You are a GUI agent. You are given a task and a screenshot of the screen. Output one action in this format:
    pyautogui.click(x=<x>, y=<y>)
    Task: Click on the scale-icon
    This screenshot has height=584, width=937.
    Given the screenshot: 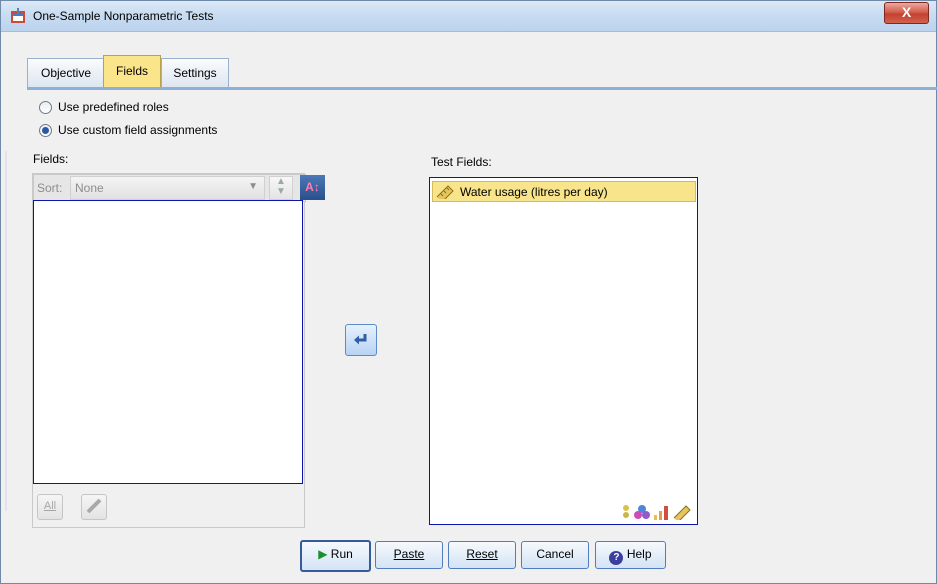 What is the action you would take?
    pyautogui.click(x=682, y=512)
    